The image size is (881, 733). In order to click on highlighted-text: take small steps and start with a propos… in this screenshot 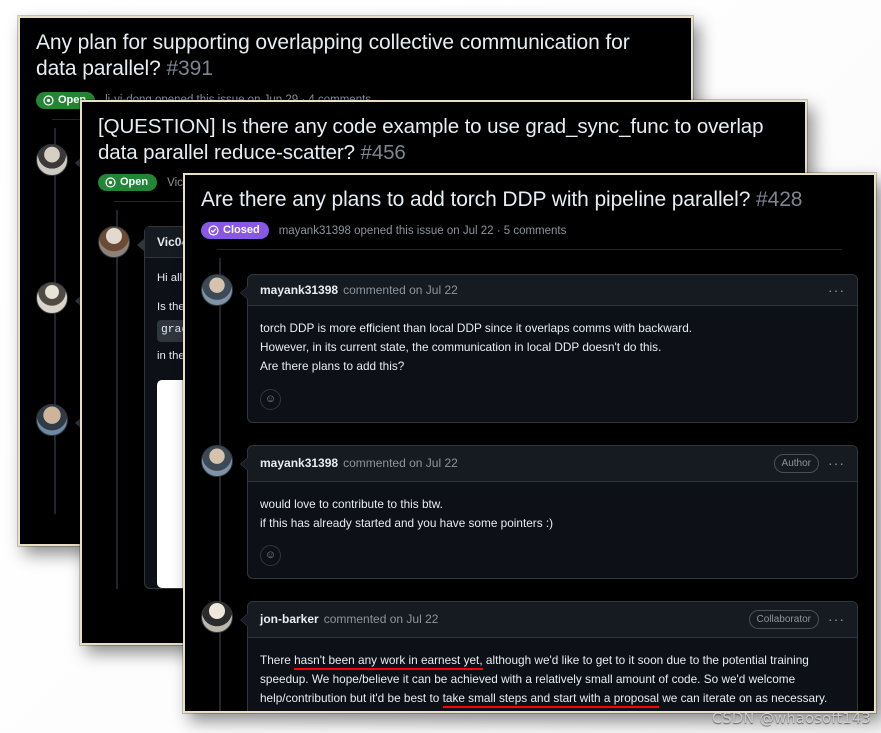, I will do `click(550, 700)`.